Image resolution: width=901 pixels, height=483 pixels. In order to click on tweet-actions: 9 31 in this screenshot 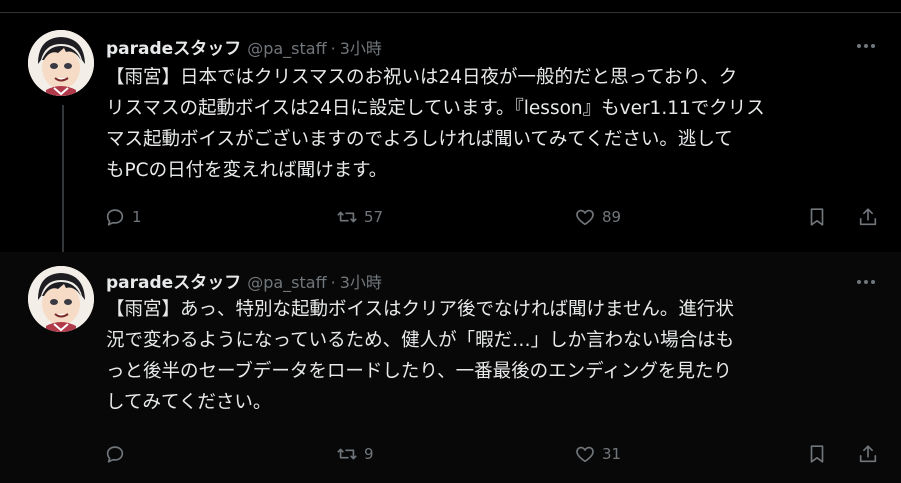, I will do `click(494, 454)`.